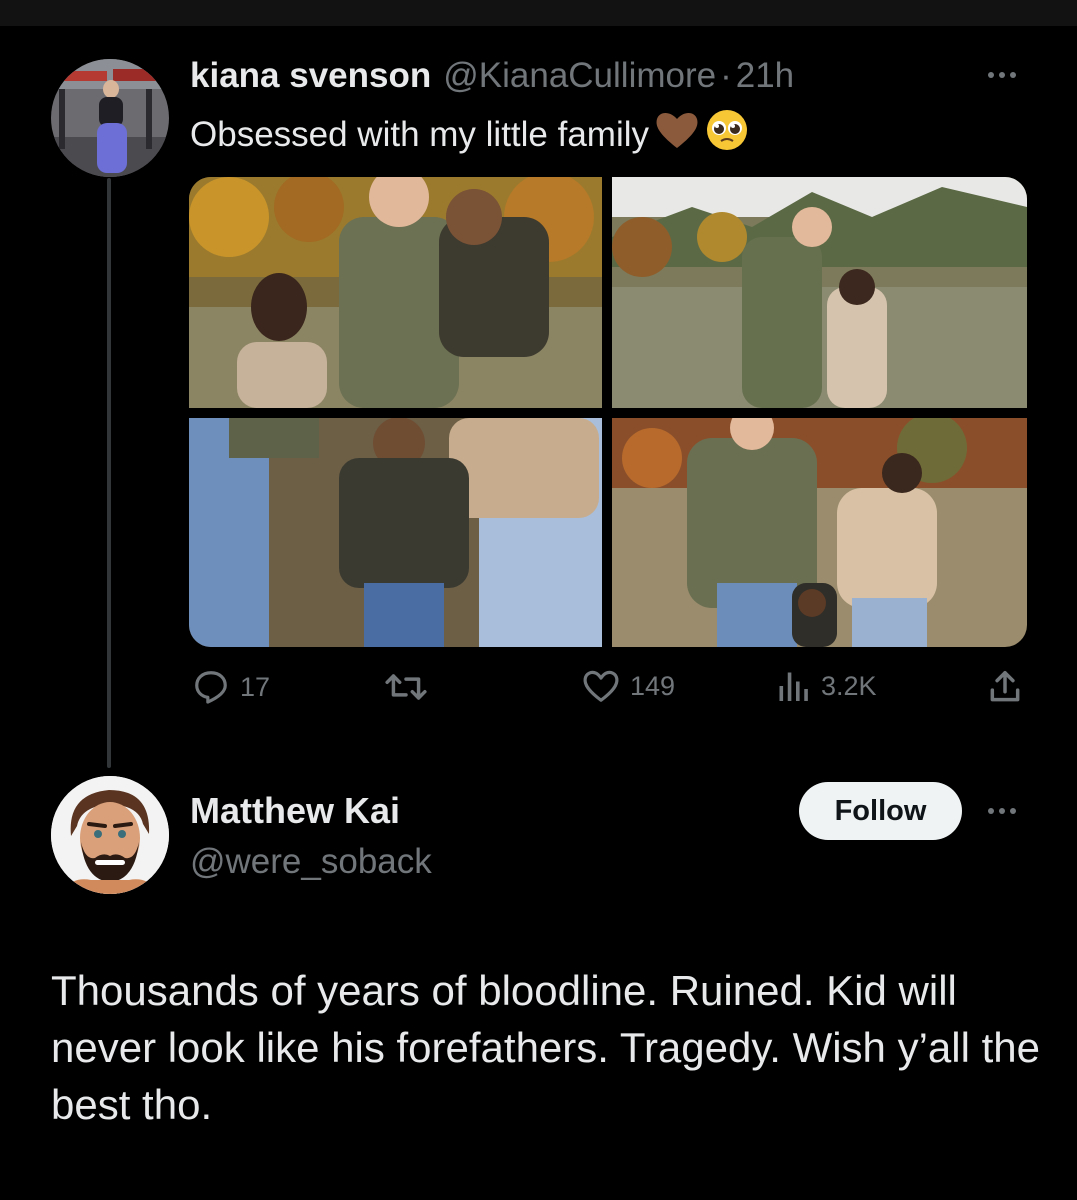 The height and width of the screenshot is (1200, 1077). Describe the element at coordinates (628, 686) in the screenshot. I see `like-button: 149` at that location.